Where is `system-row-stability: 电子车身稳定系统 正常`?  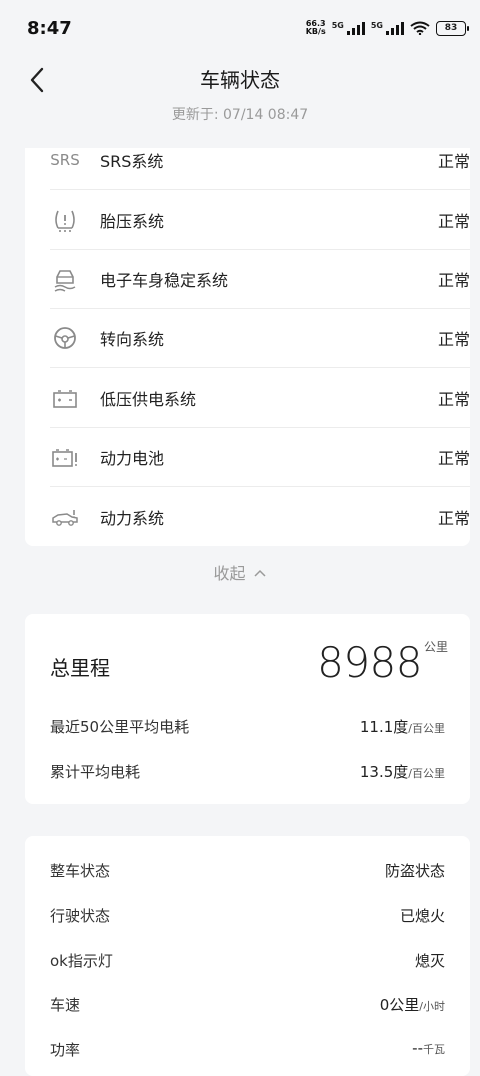
system-row-stability: 电子车身稳定系统 正常 is located at coordinates (260, 279).